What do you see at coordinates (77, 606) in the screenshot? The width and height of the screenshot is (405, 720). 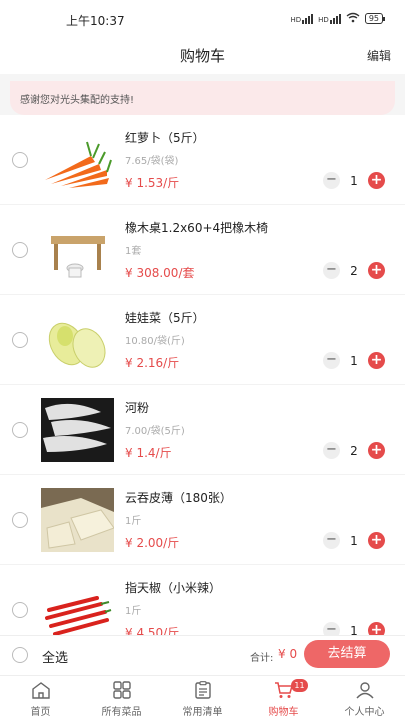 I see `chili-image` at bounding box center [77, 606].